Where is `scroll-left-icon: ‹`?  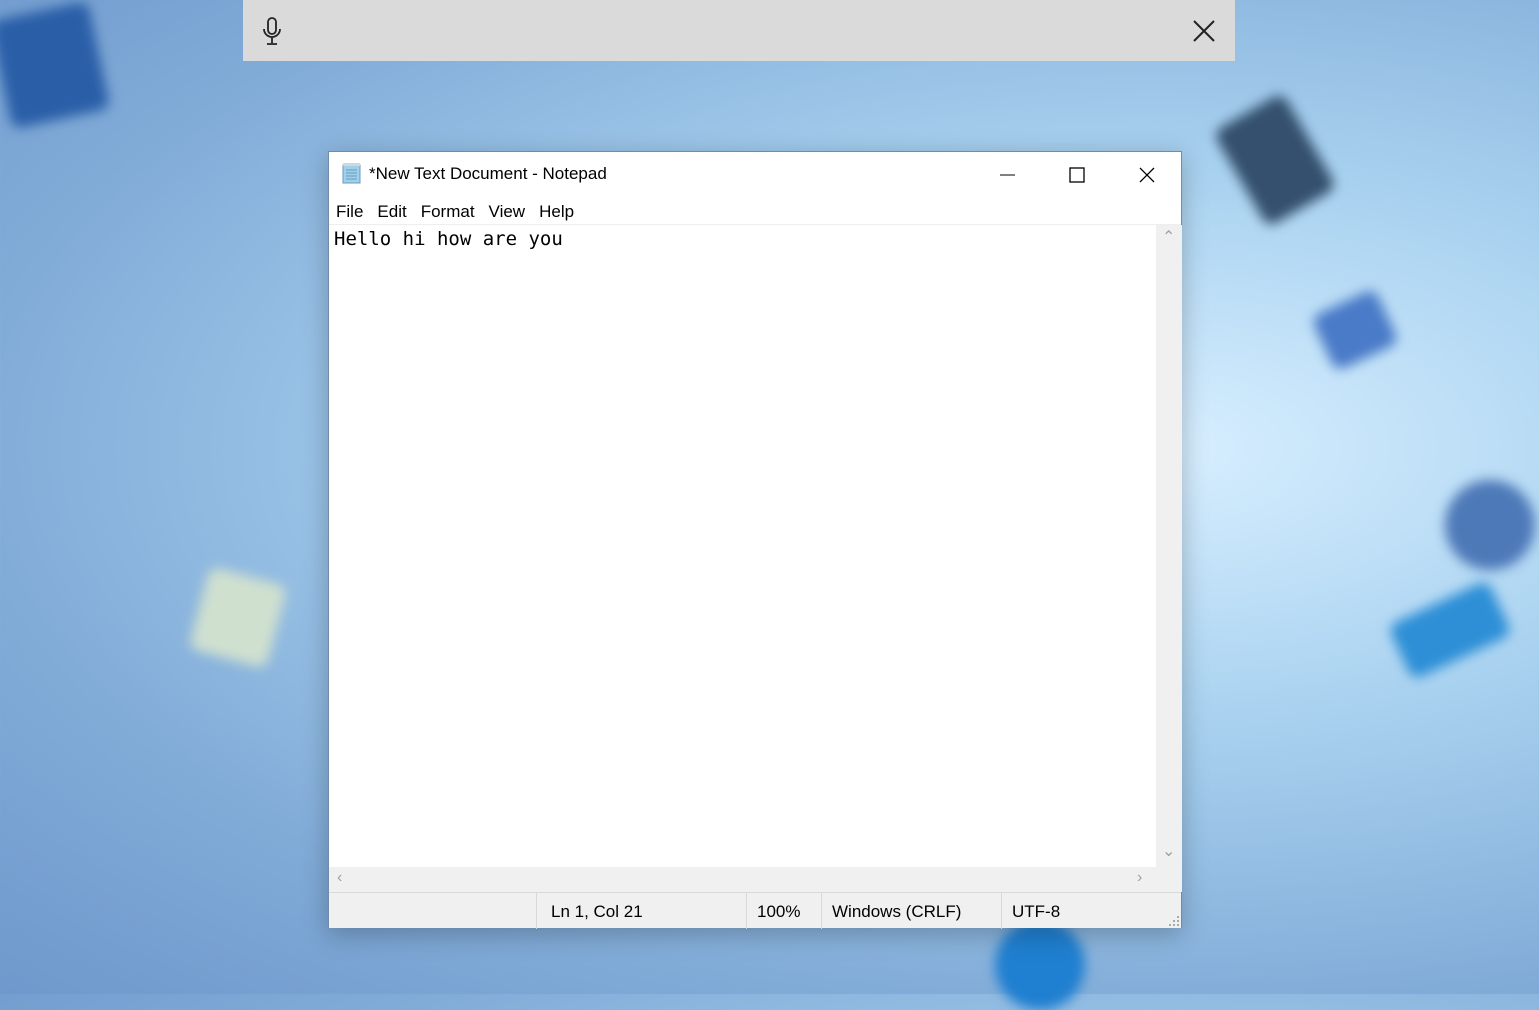 scroll-left-icon: ‹ is located at coordinates (339, 878).